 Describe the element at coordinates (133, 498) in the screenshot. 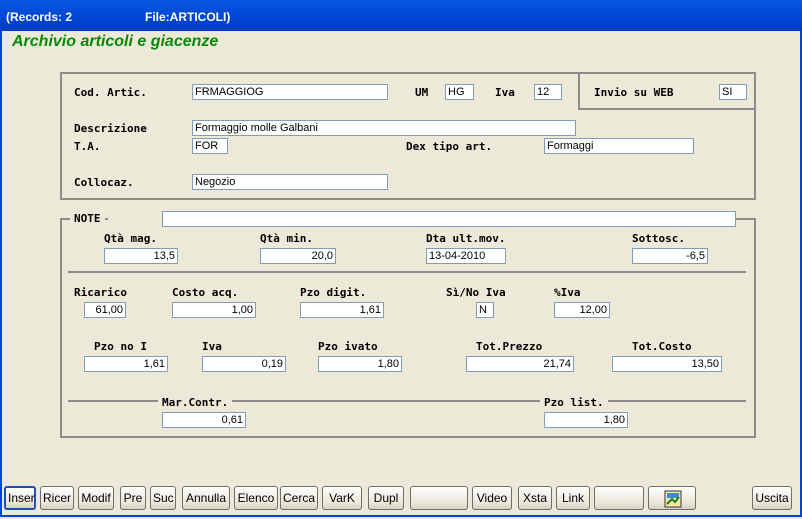

I see `pre-button: Pre` at that location.